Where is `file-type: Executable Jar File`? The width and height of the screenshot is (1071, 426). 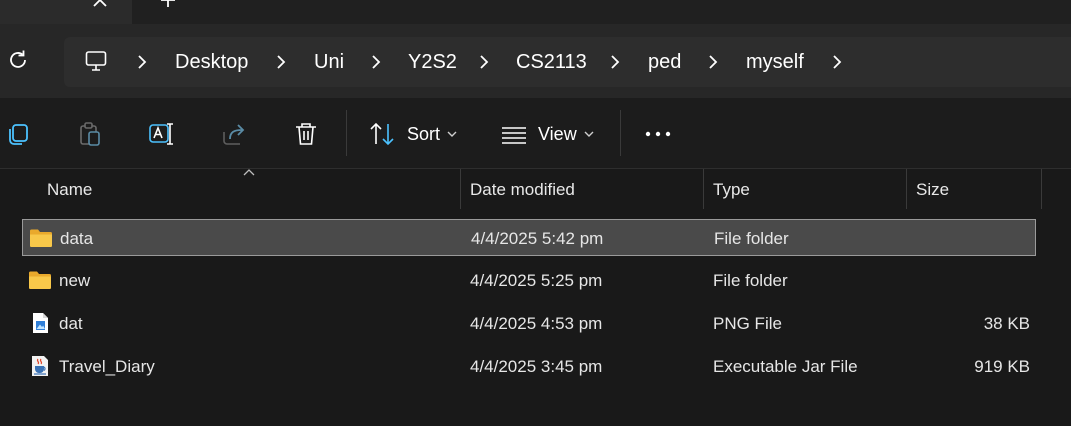
file-type: Executable Jar File is located at coordinates (785, 366).